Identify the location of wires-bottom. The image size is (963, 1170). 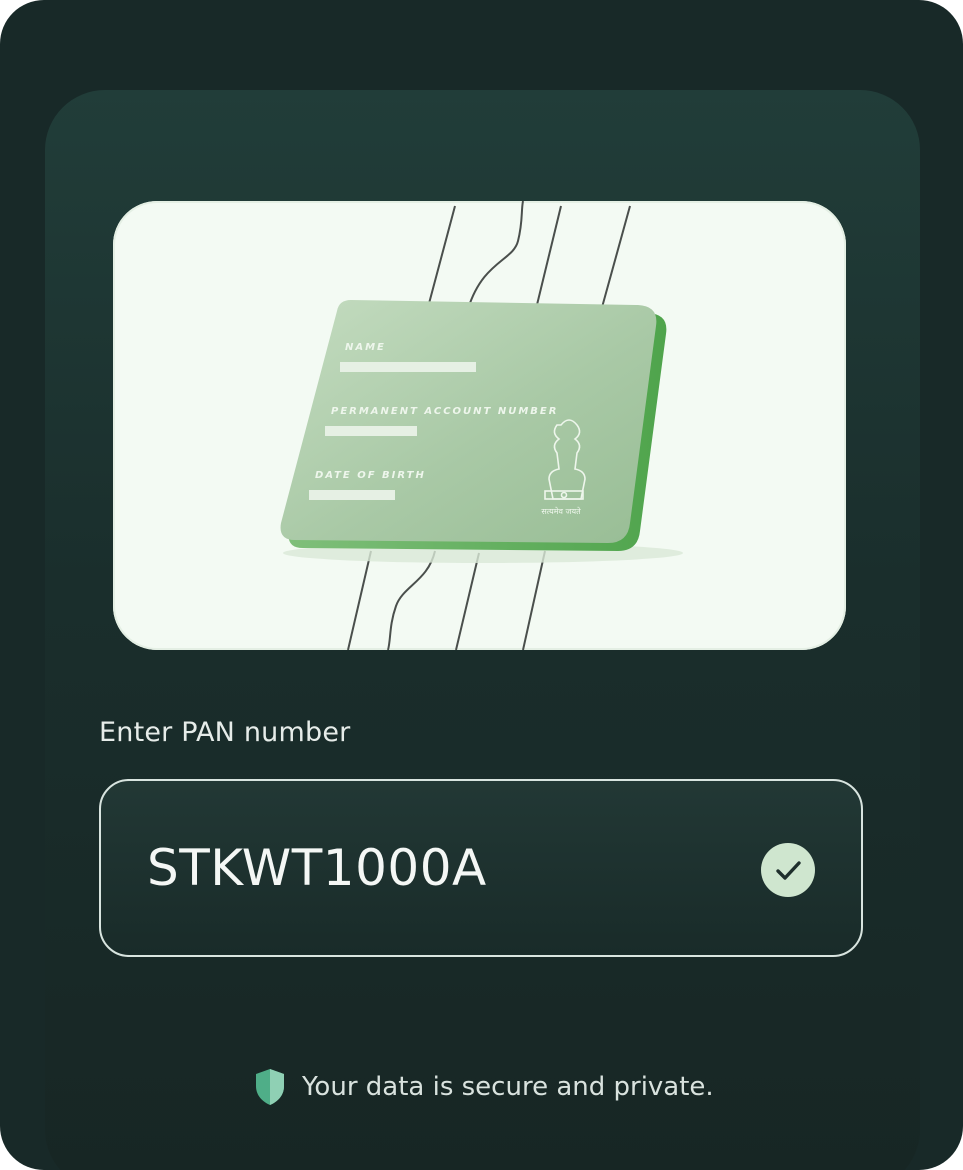
(446, 600).